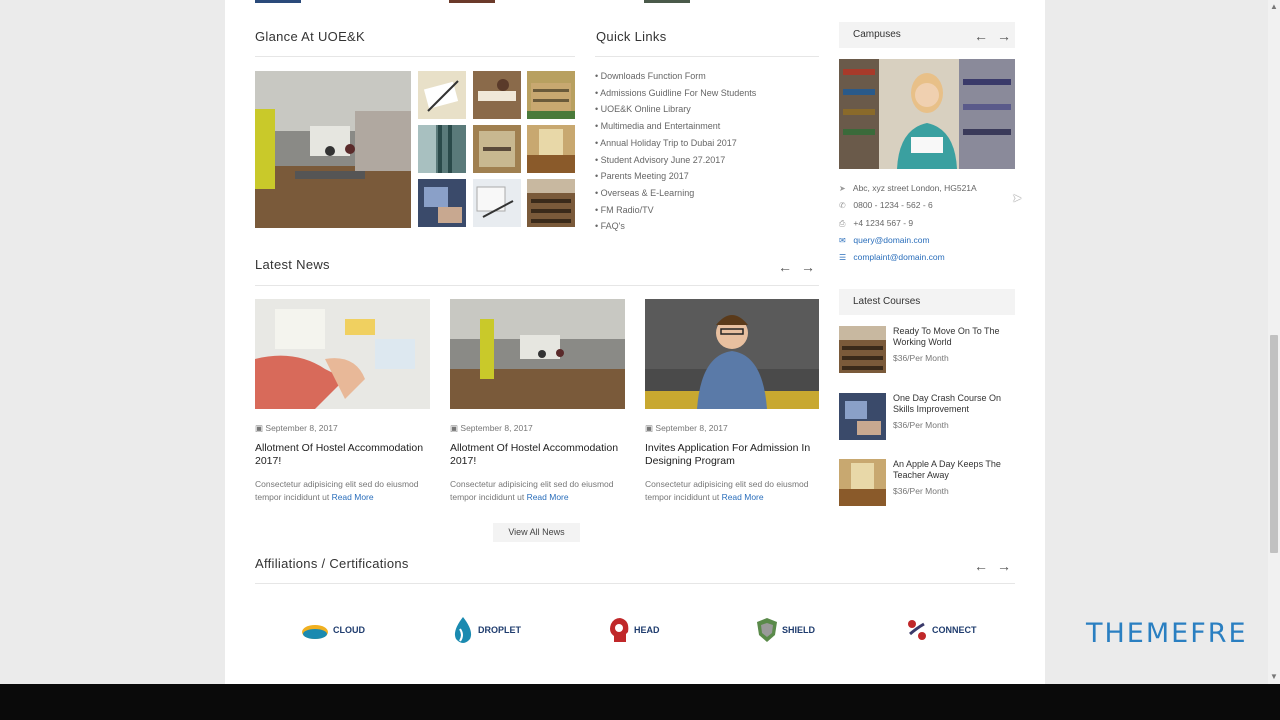 This screenshot has width=1280, height=720. What do you see at coordinates (941, 630) in the screenshot?
I see `affiliation-logo-connect: CONNECT` at bounding box center [941, 630].